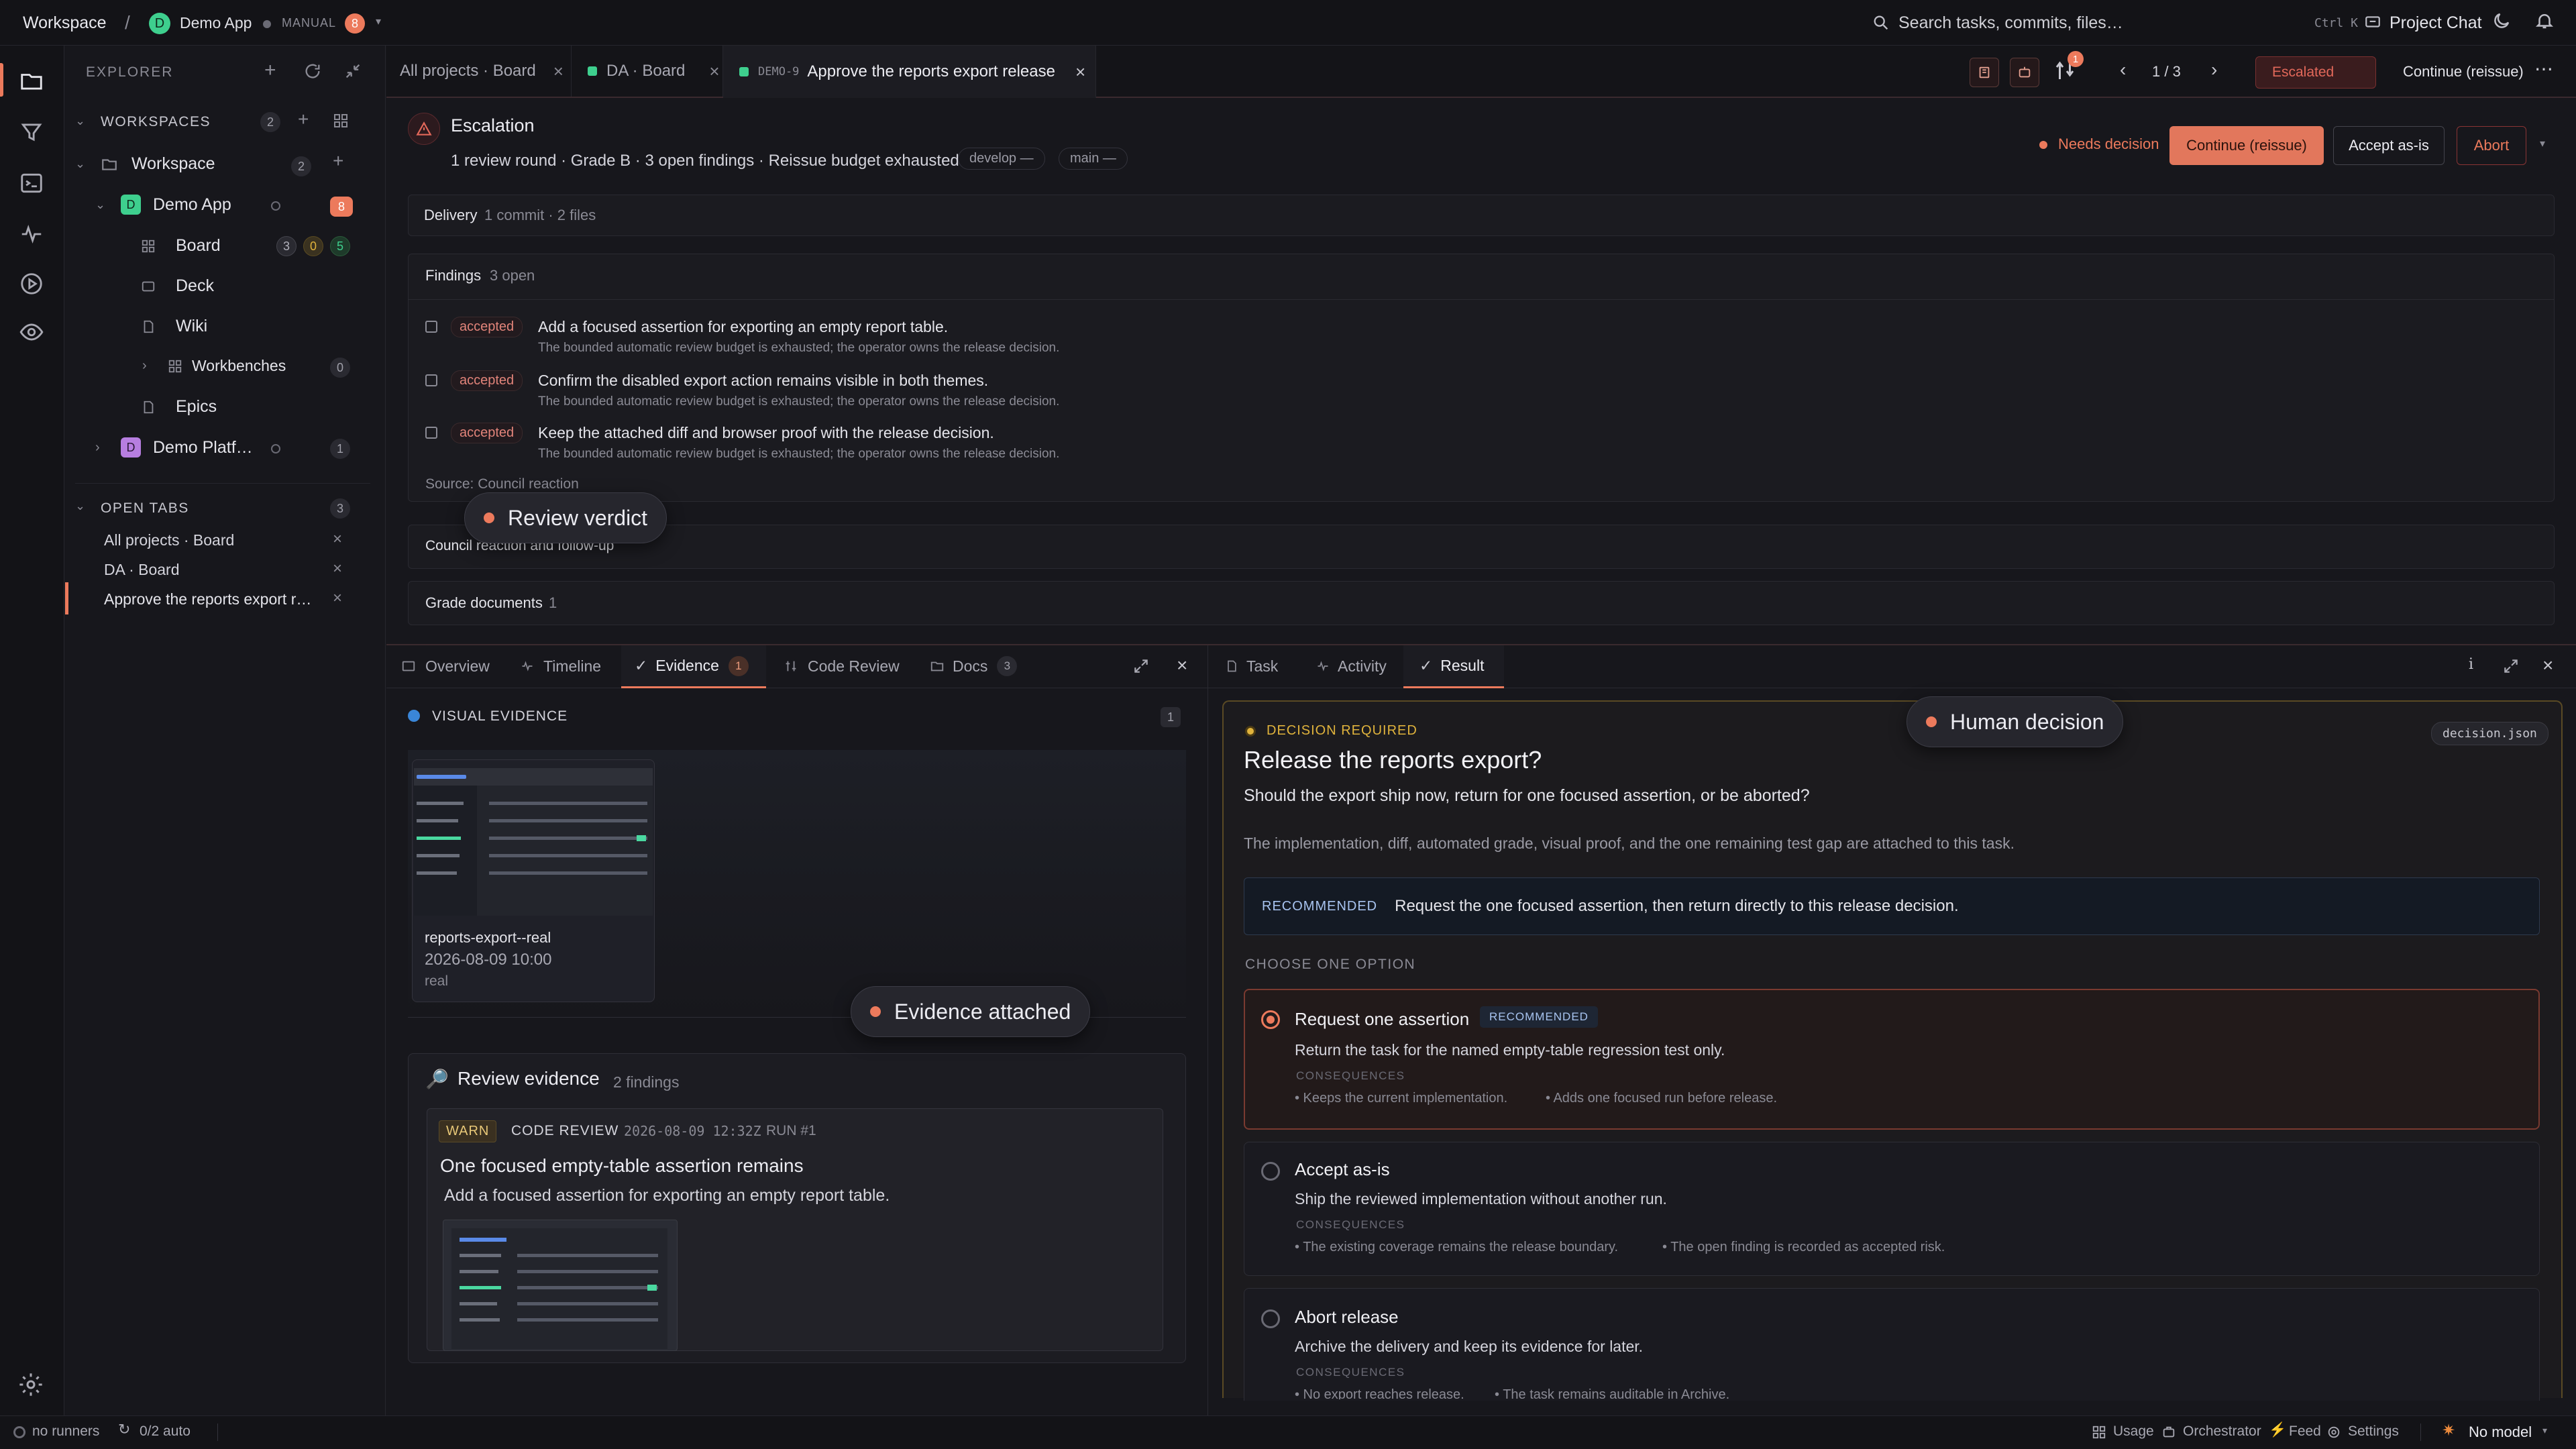  I want to click on project-name: Demo App, so click(192, 204).